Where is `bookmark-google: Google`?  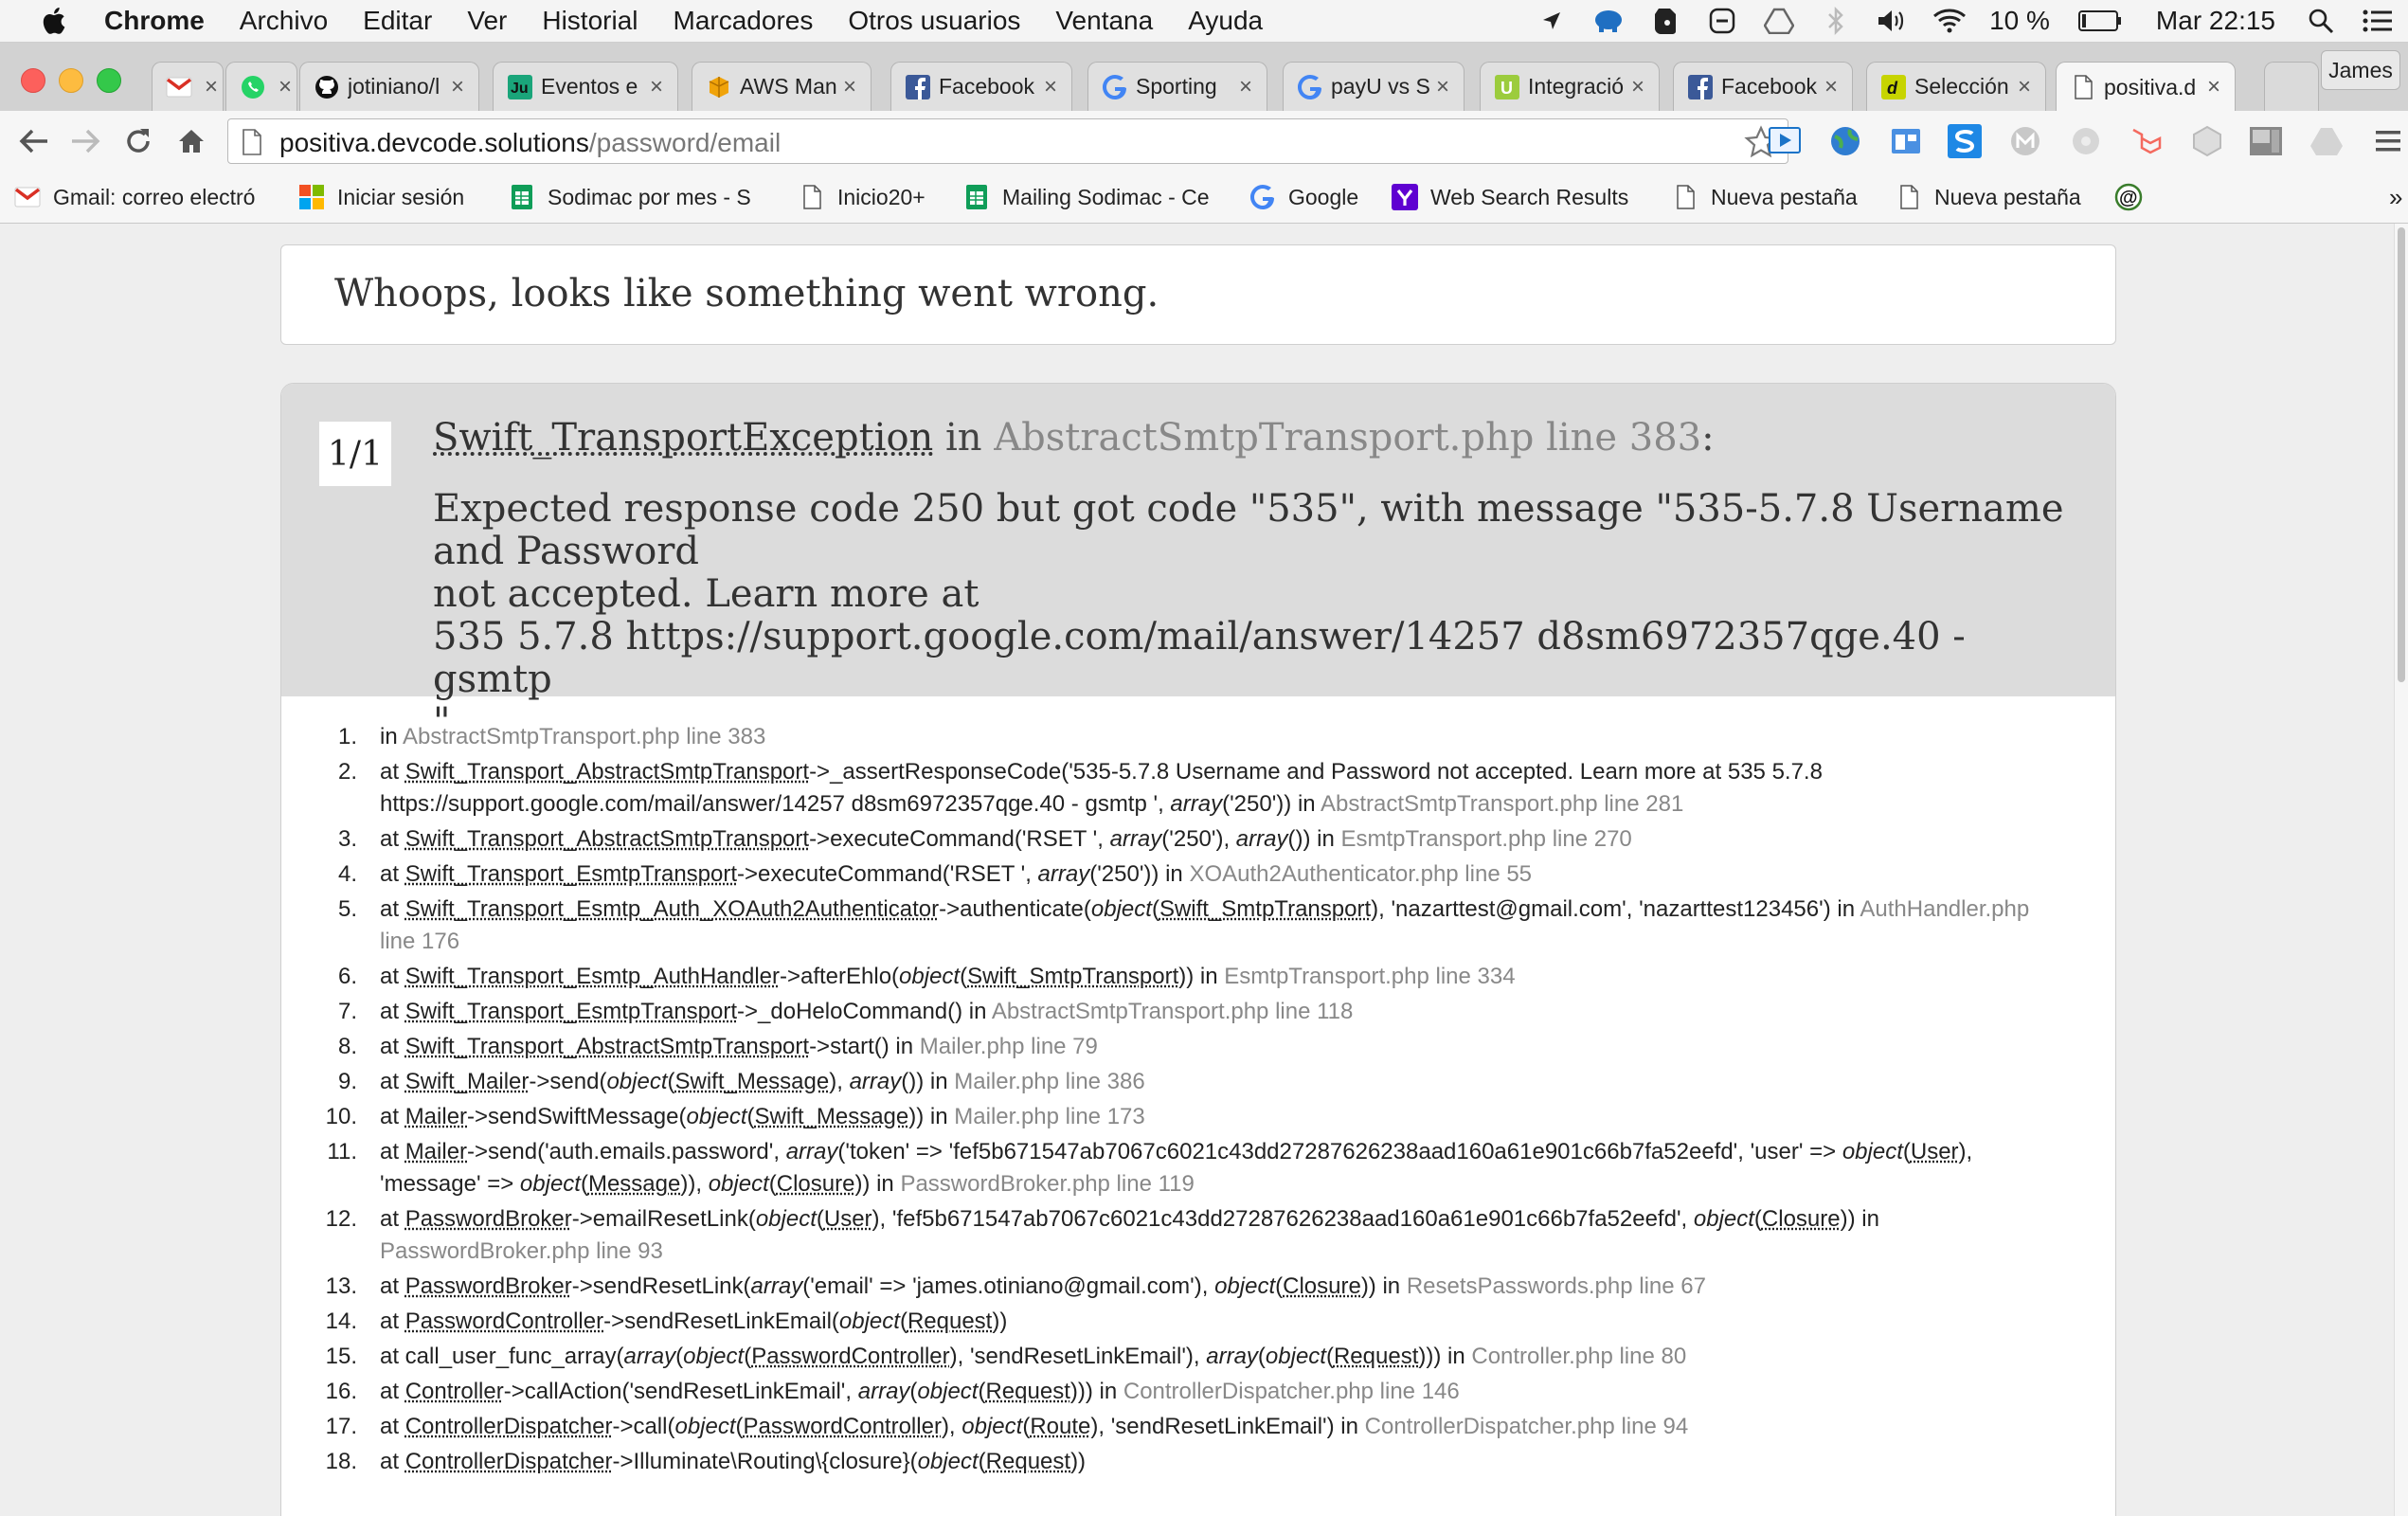
bookmark-google: Google is located at coordinates (1303, 197).